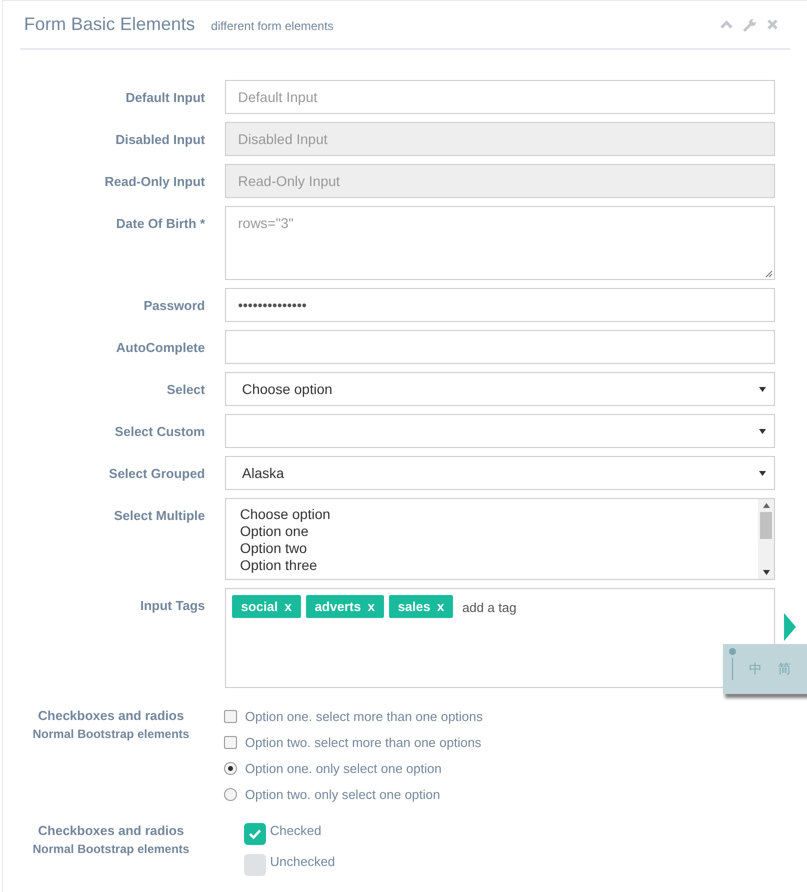 This screenshot has height=892, width=807. Describe the element at coordinates (173, 305) in the screenshot. I see `field-label: Password` at that location.